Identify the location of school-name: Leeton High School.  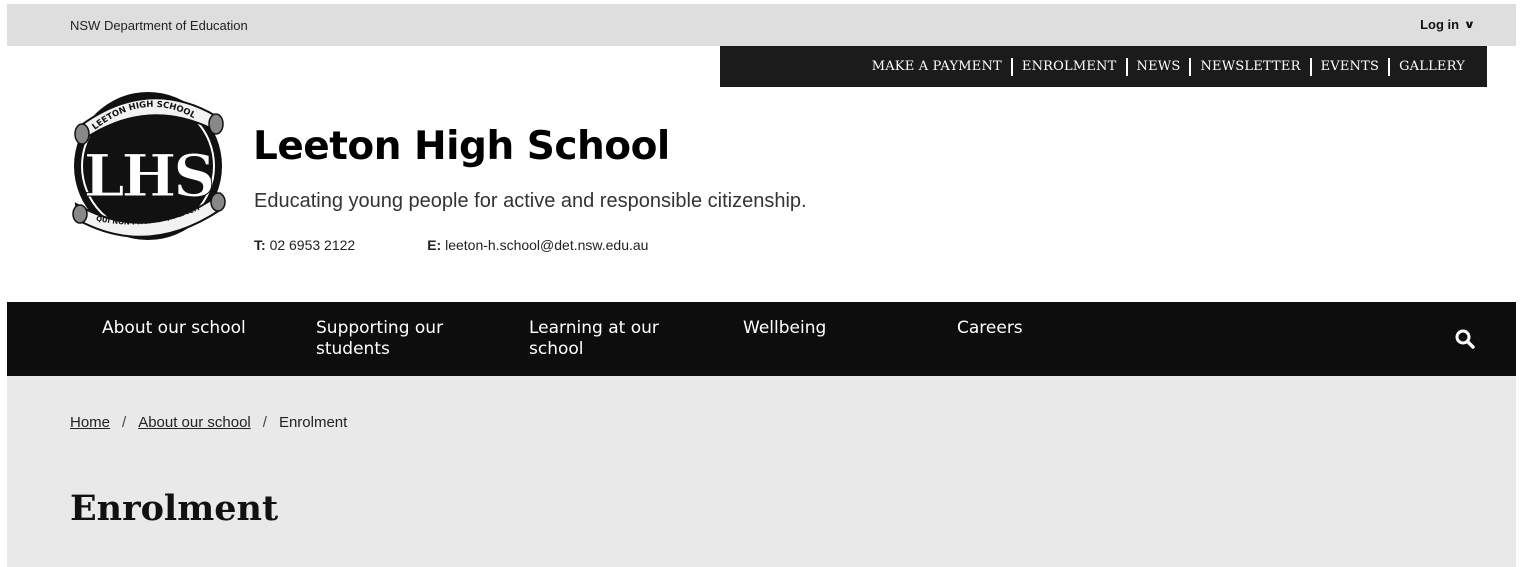
(461, 146).